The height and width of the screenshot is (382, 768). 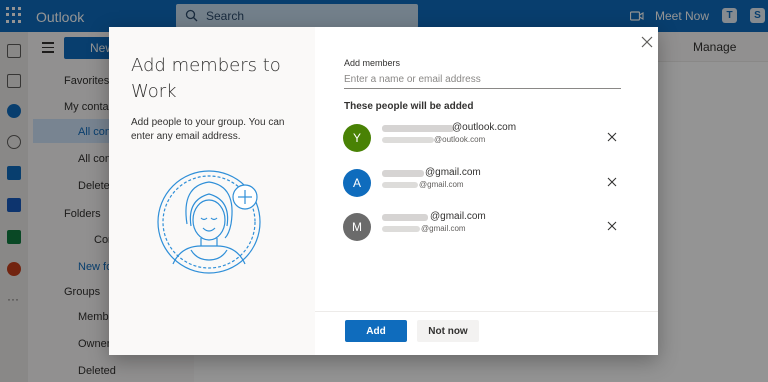 I want to click on dialog-title: Add members to Work, so click(x=206, y=78).